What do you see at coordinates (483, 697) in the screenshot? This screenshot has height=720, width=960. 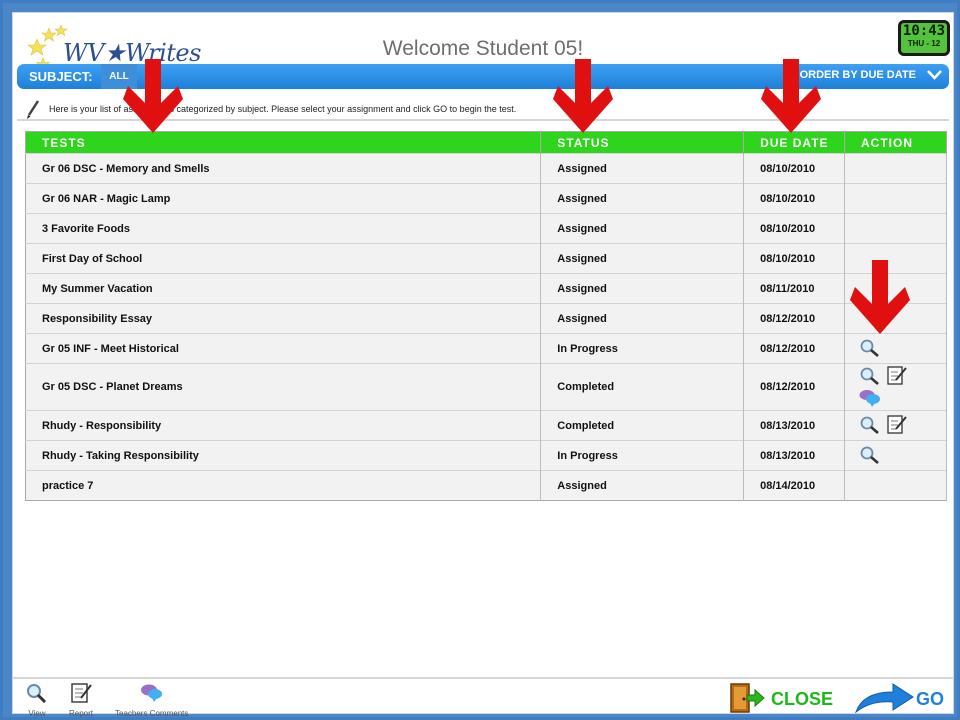 I see `footer-bar: View Report Teachers Comments CLOSE GO` at bounding box center [483, 697].